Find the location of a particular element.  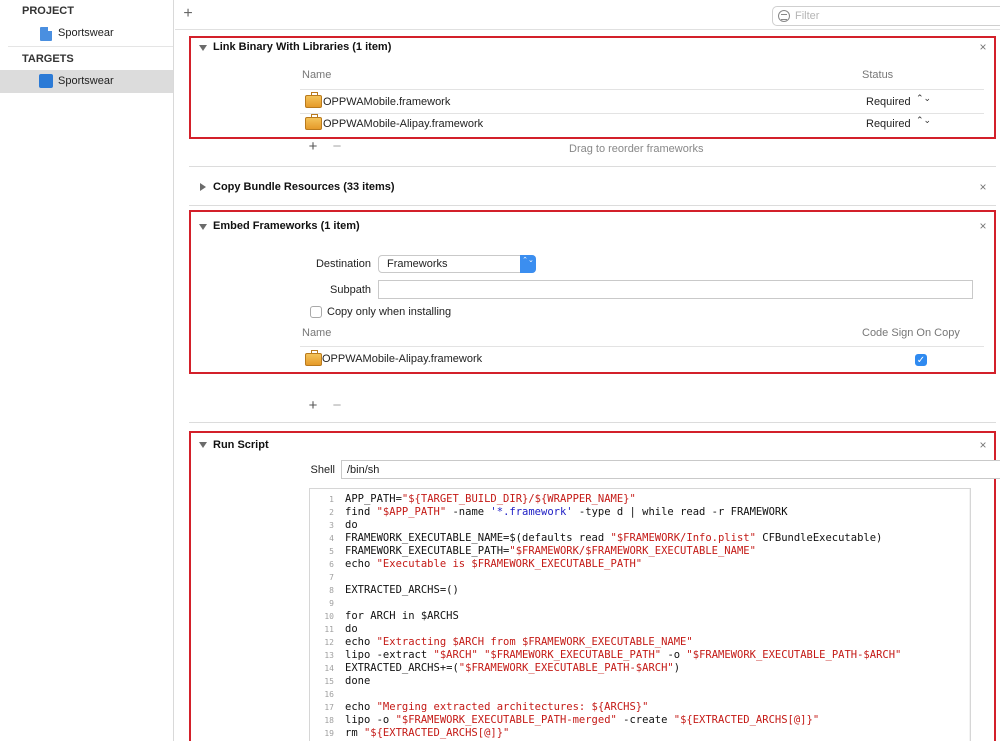

copy-bundle-title: Copy Bundle Resources (33 items) is located at coordinates (304, 187).